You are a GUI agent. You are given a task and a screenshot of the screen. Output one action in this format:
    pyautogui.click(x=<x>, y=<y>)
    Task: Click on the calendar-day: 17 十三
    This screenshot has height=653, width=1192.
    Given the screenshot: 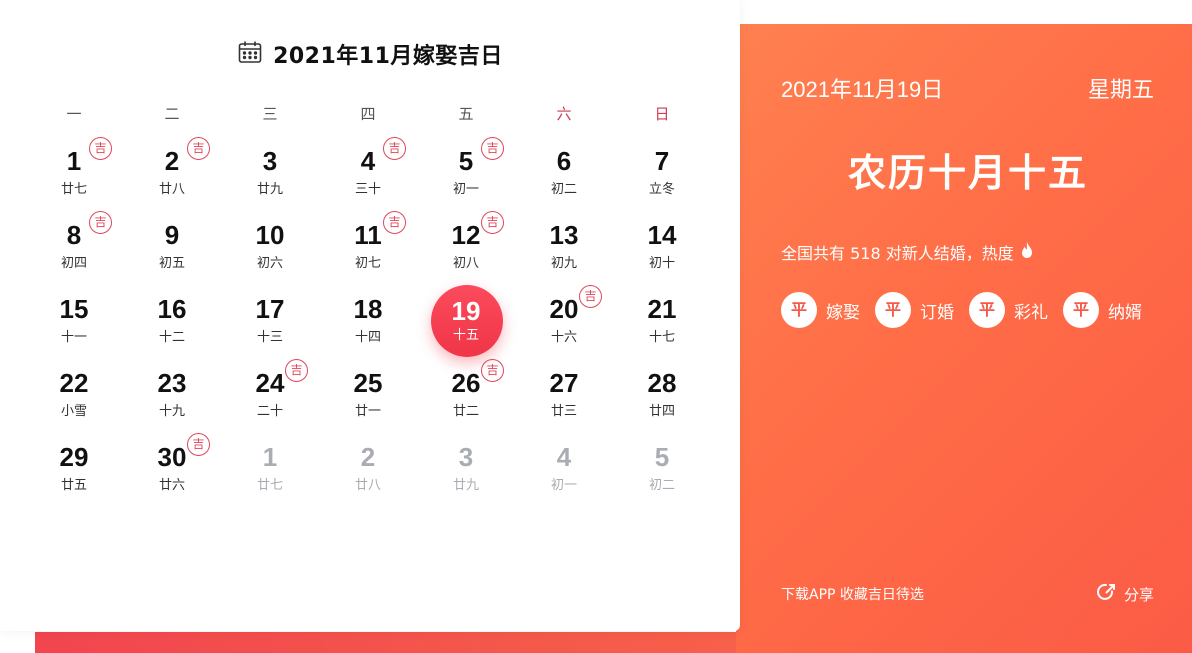 What is the action you would take?
    pyautogui.click(x=270, y=321)
    